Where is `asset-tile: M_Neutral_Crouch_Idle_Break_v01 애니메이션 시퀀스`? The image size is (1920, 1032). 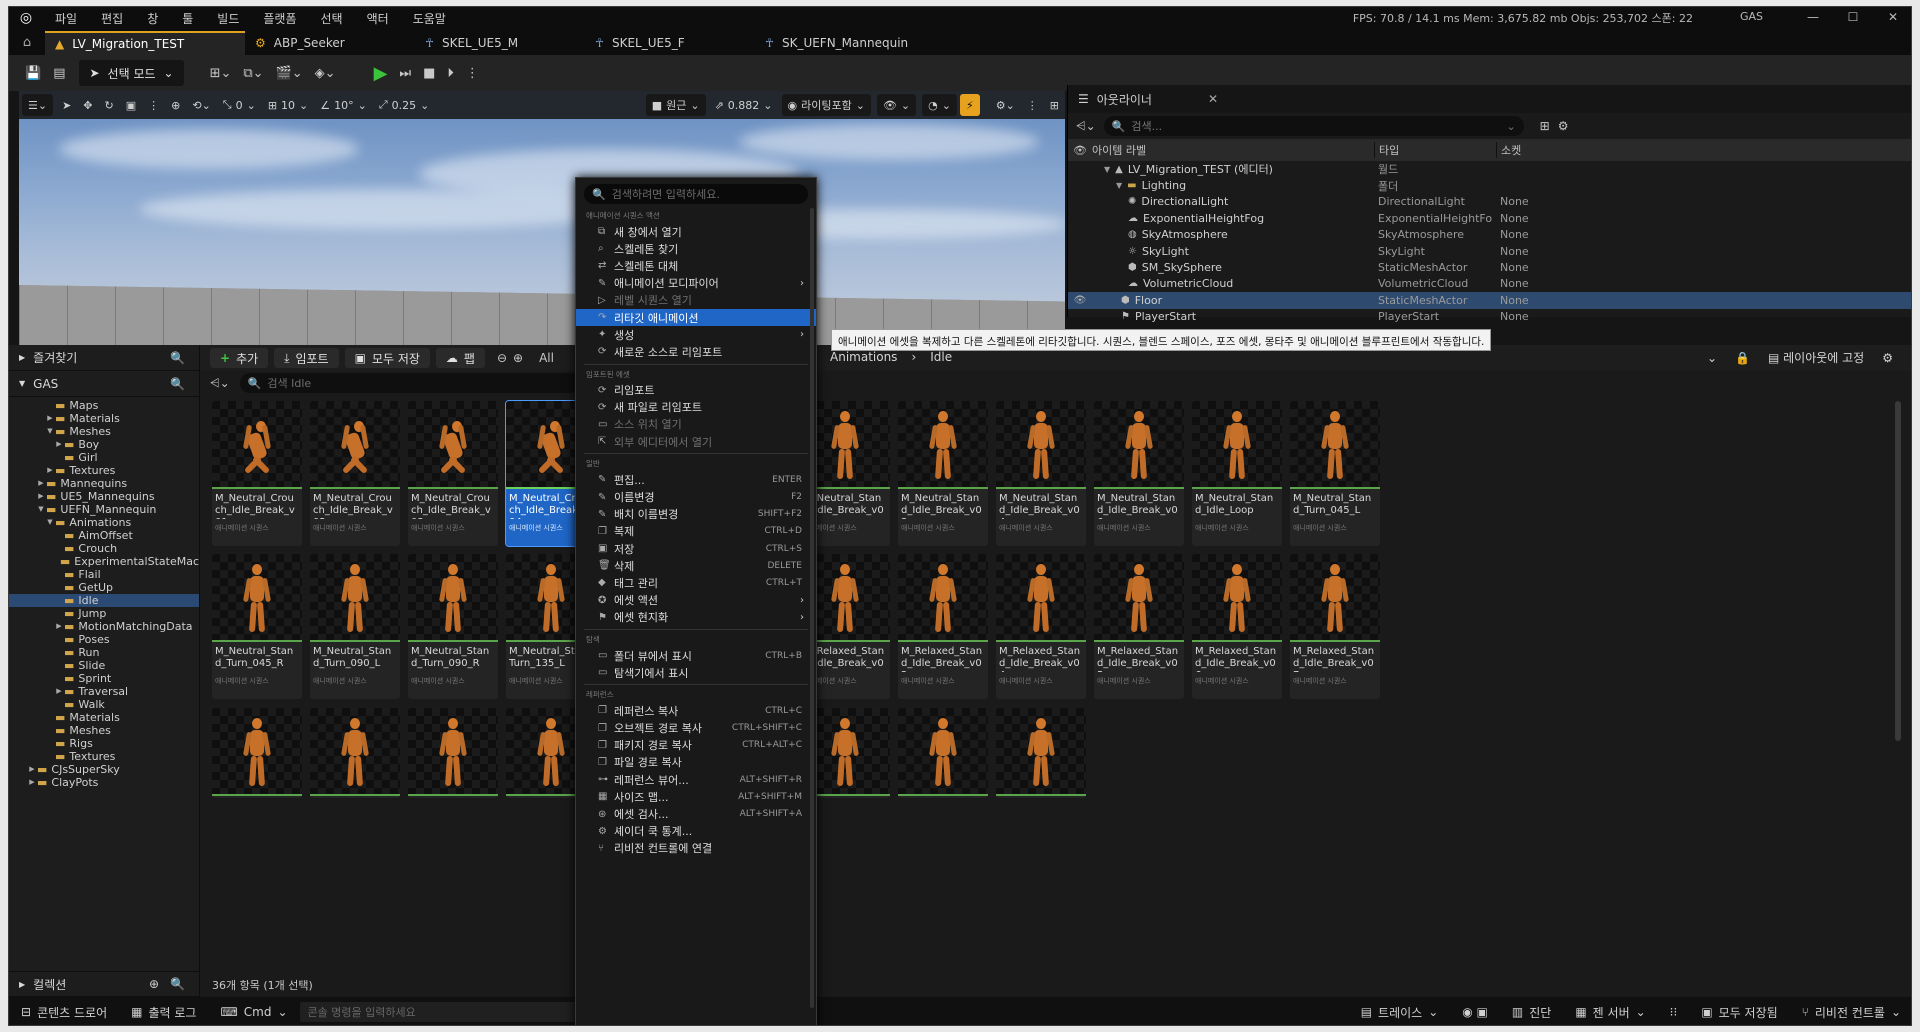 asset-tile: M_Neutral_Crouch_Idle_Break_v01 애니메이션 시퀀스 is located at coordinates (257, 473).